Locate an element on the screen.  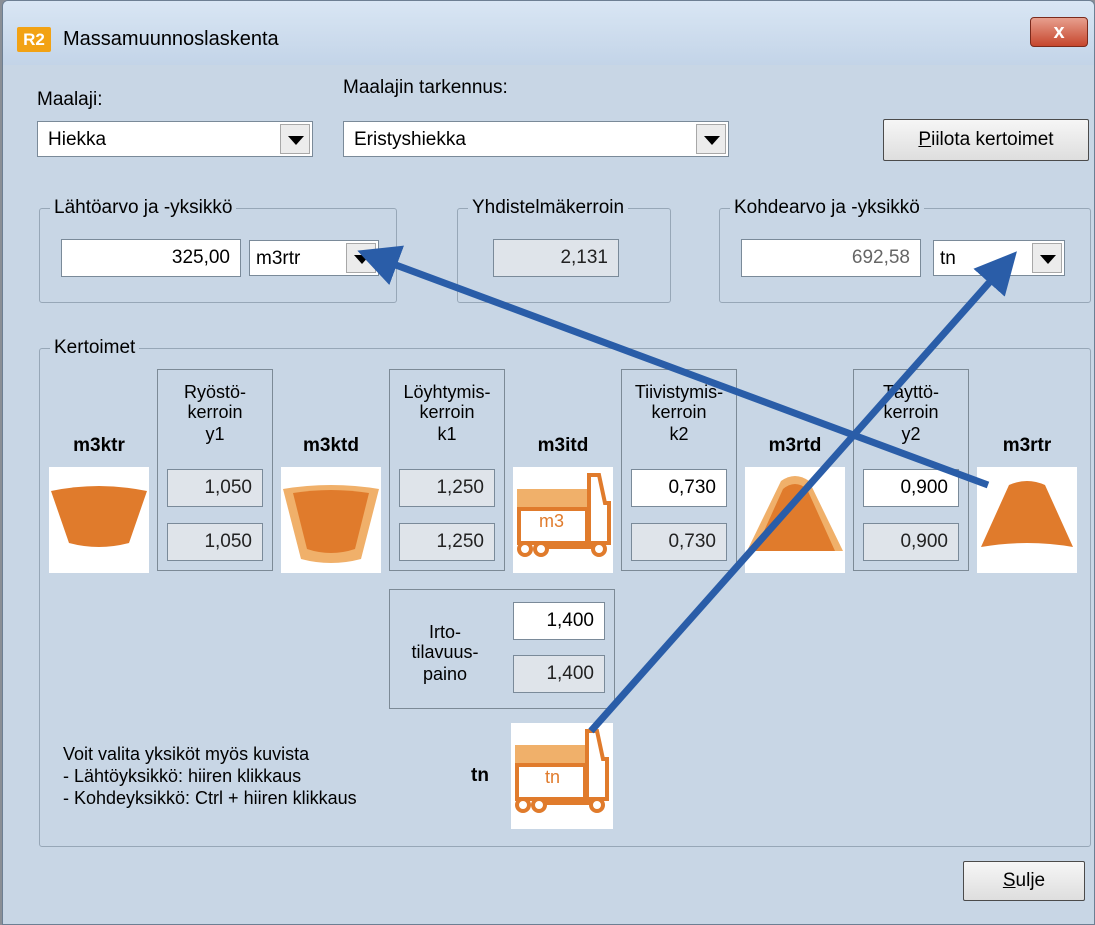
source-group-label: Lähtöarvo ja -yksikkö is located at coordinates (143, 207).